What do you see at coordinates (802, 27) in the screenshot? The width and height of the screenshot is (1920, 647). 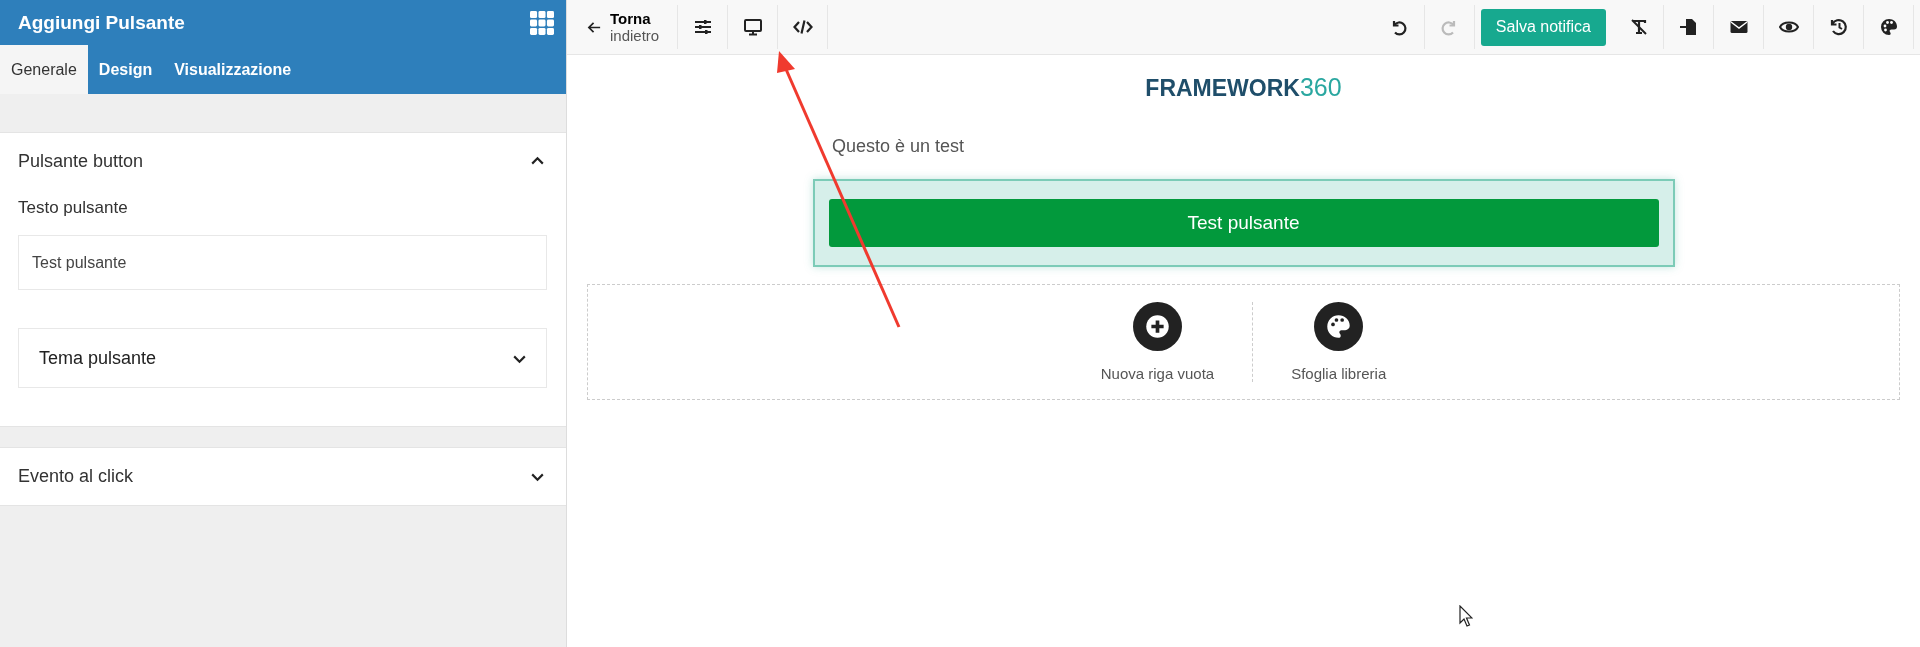 I see `code-icon` at bounding box center [802, 27].